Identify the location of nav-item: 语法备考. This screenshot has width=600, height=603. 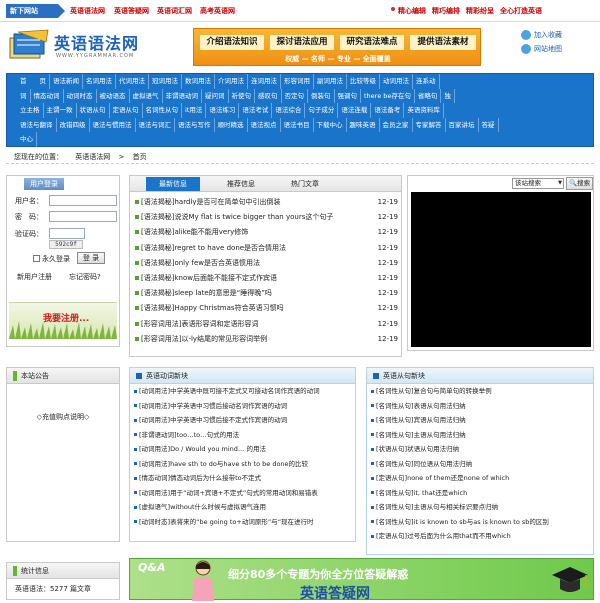
(388, 110).